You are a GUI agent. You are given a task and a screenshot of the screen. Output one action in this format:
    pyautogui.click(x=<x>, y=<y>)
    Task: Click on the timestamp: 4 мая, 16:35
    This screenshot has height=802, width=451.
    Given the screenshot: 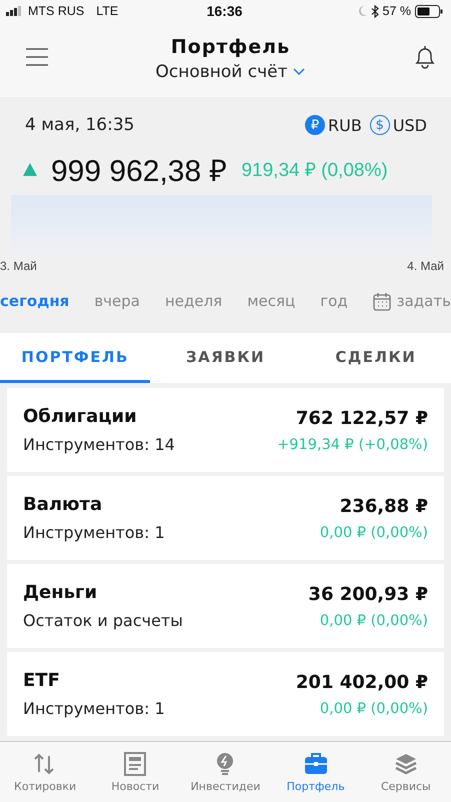 What is the action you would take?
    pyautogui.click(x=79, y=125)
    